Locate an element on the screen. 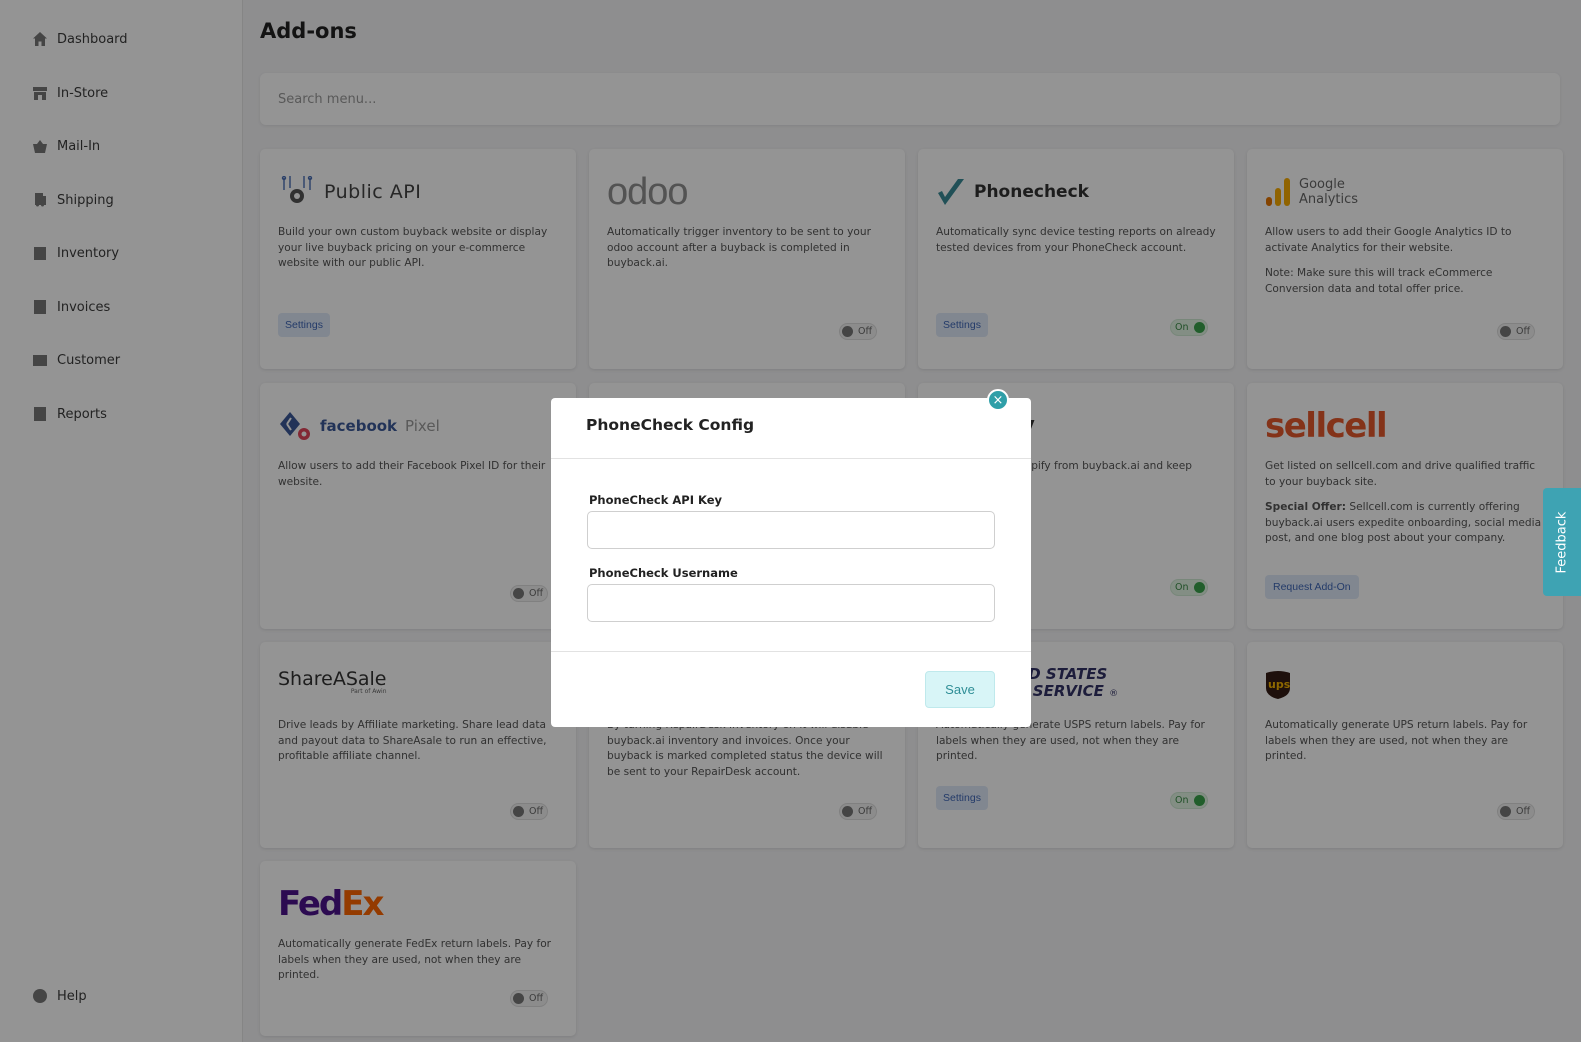 The width and height of the screenshot is (1581, 1042). feedback-label: Feedback is located at coordinates (1562, 542).